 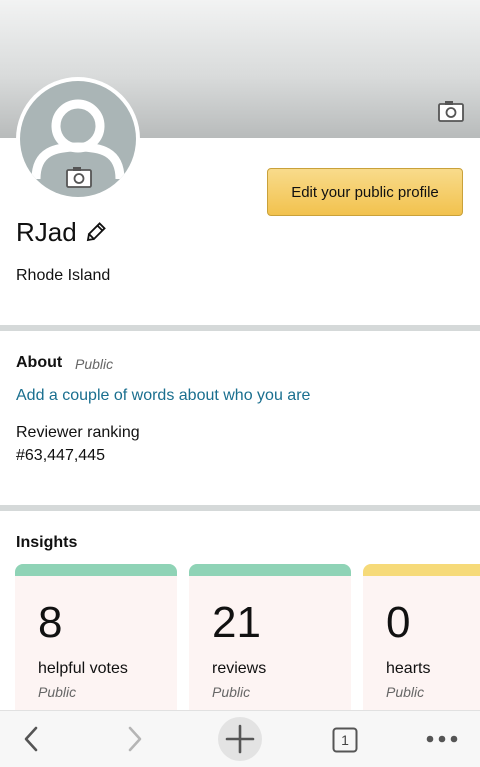 I want to click on avatar-camera-icon, so click(x=79, y=177).